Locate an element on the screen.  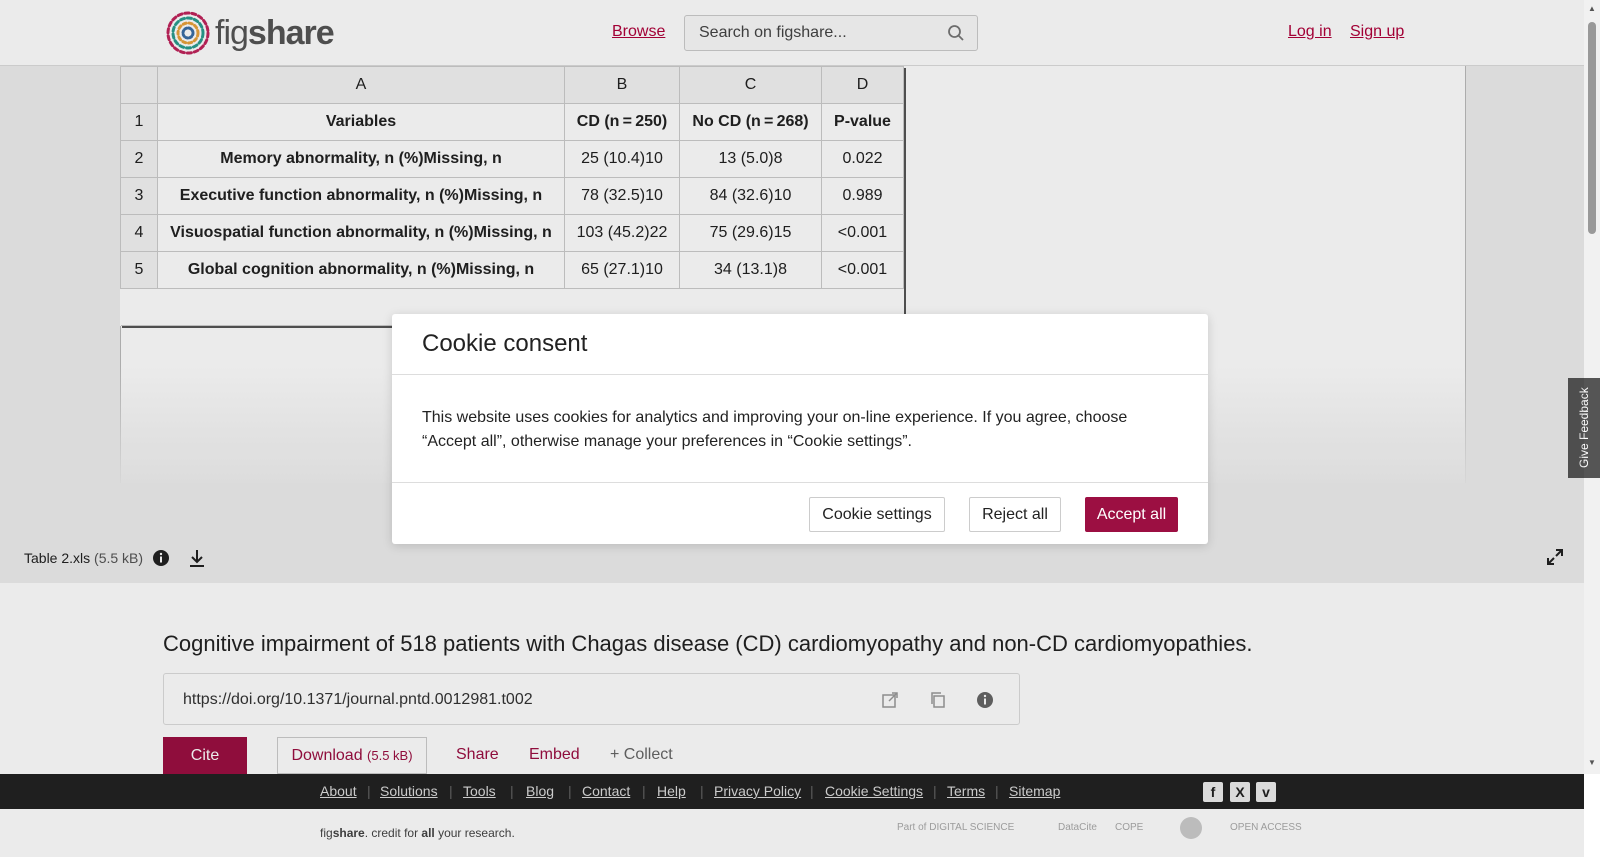
scroll-thumb is located at coordinates (1592, 128).